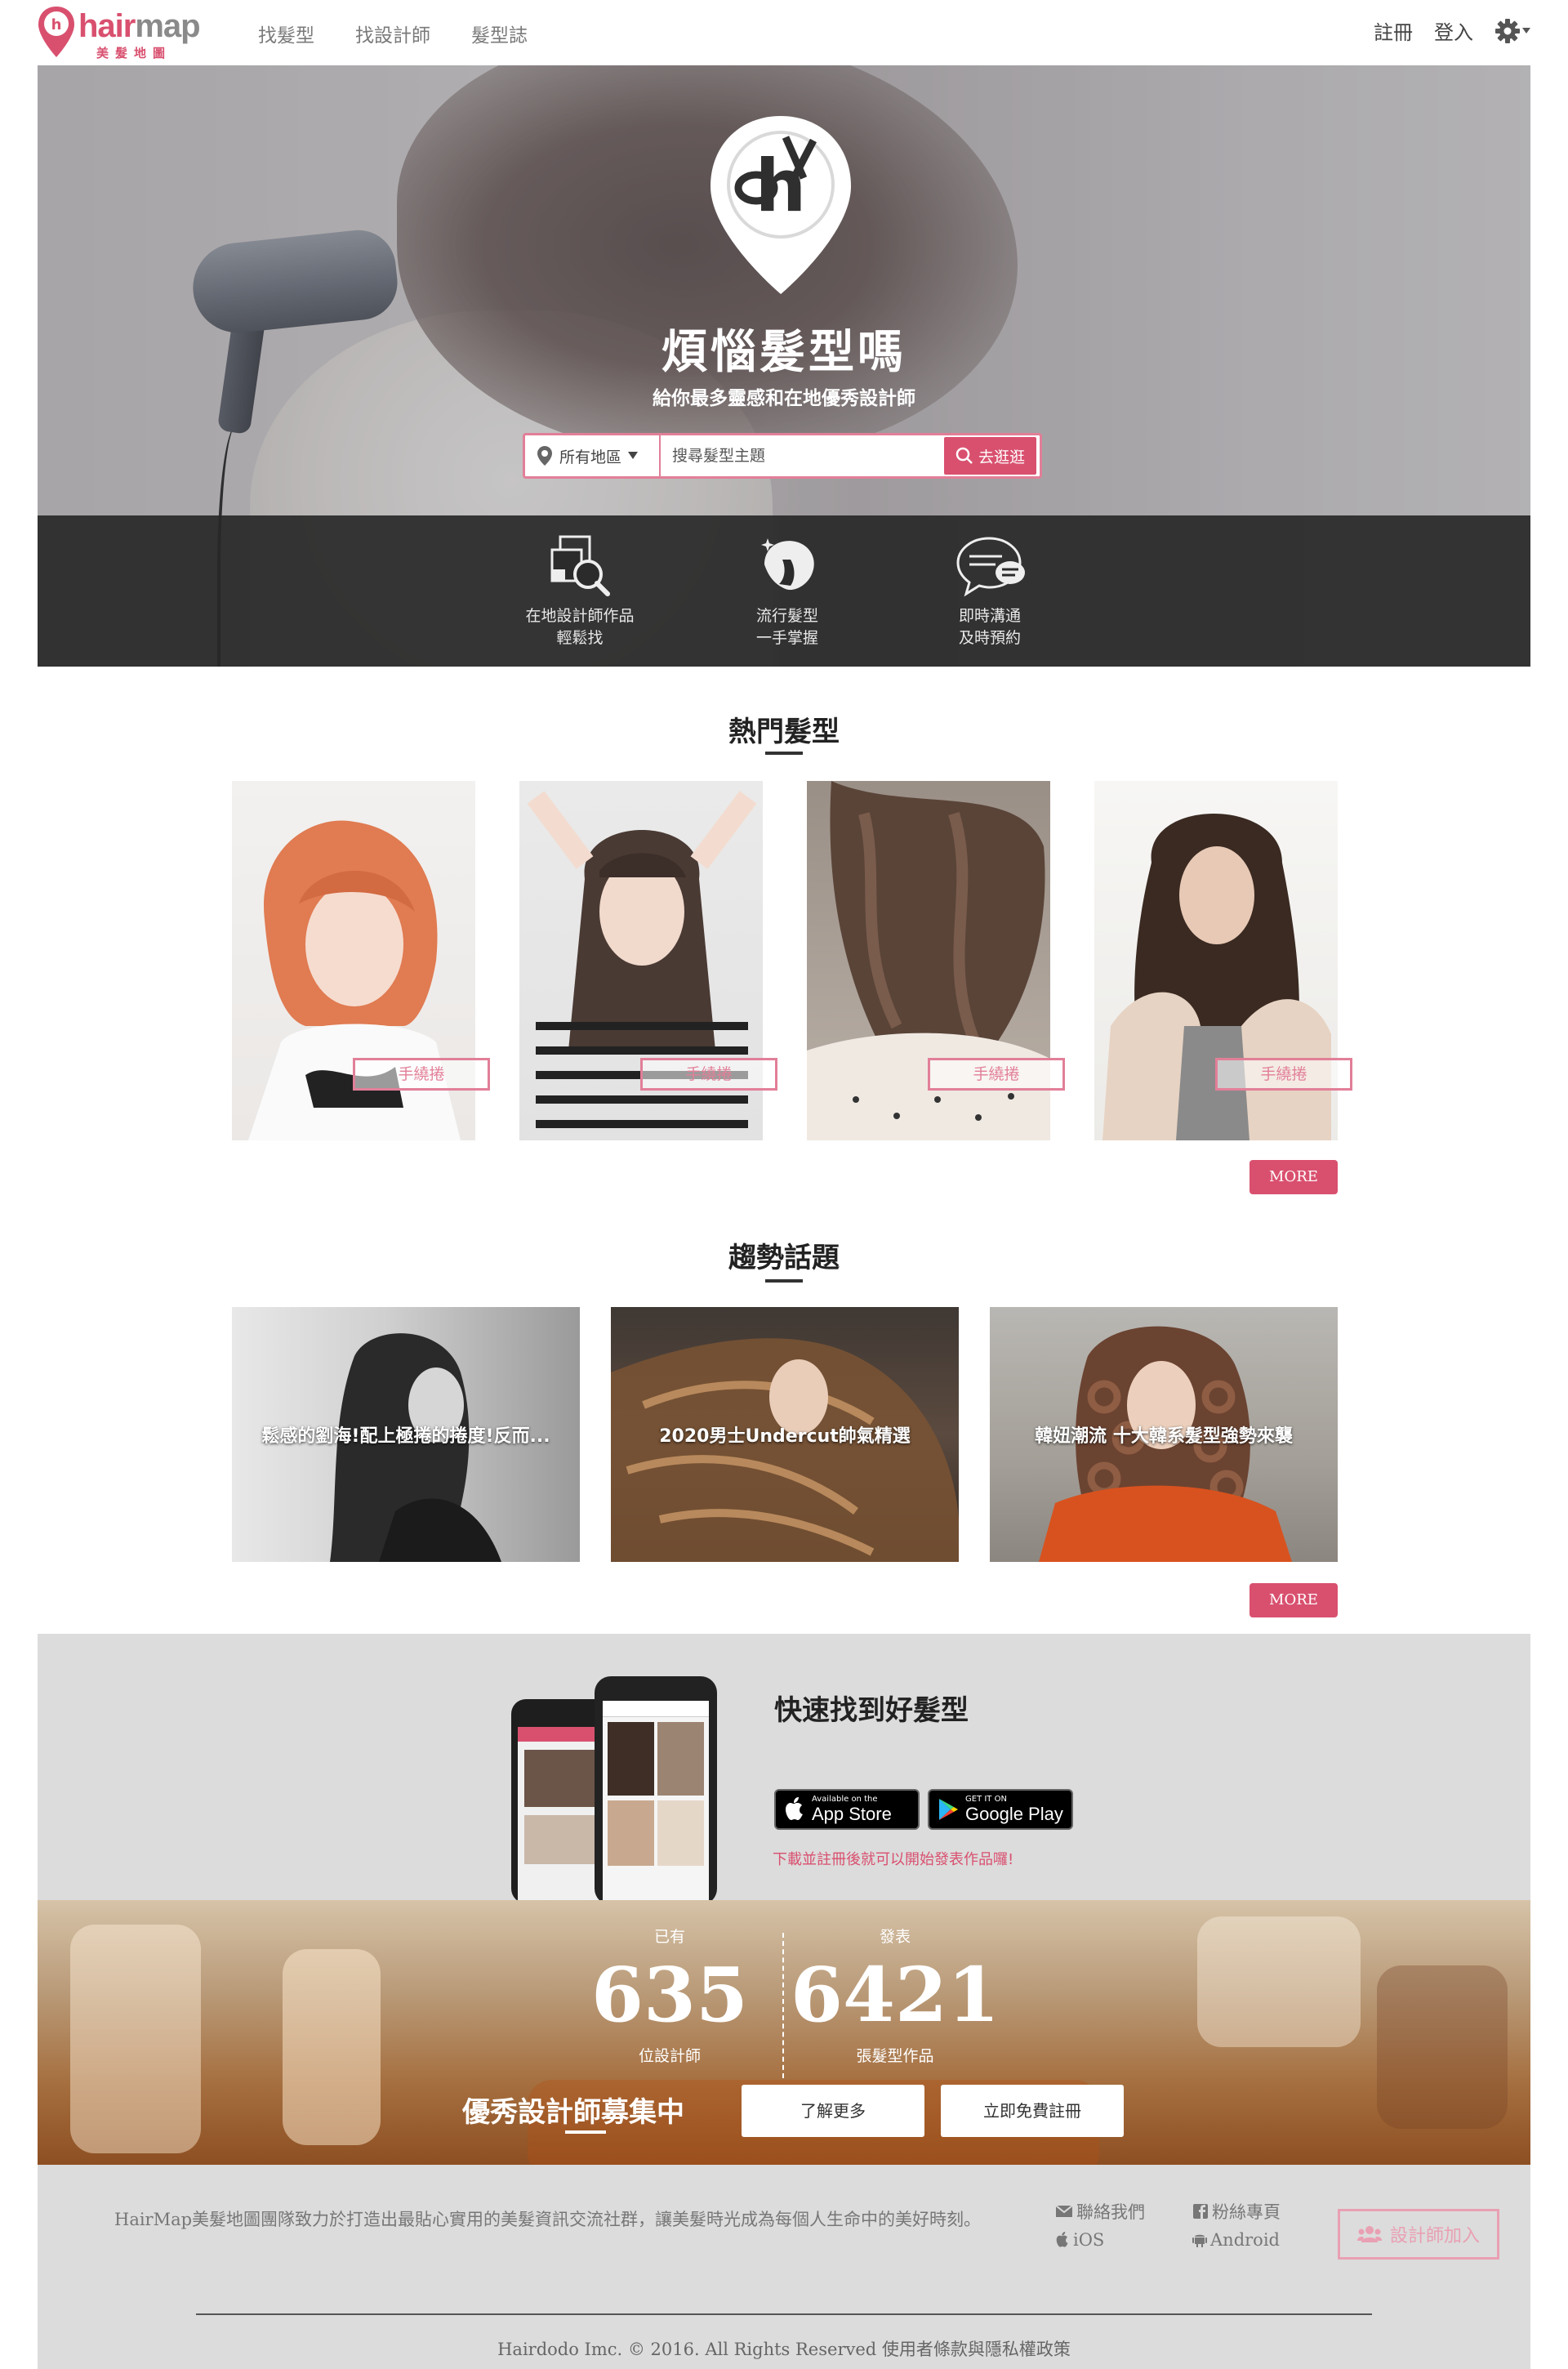 The image size is (1568, 2369). I want to click on feature-instant-booking: 即時溝通 及時預約, so click(989, 590).